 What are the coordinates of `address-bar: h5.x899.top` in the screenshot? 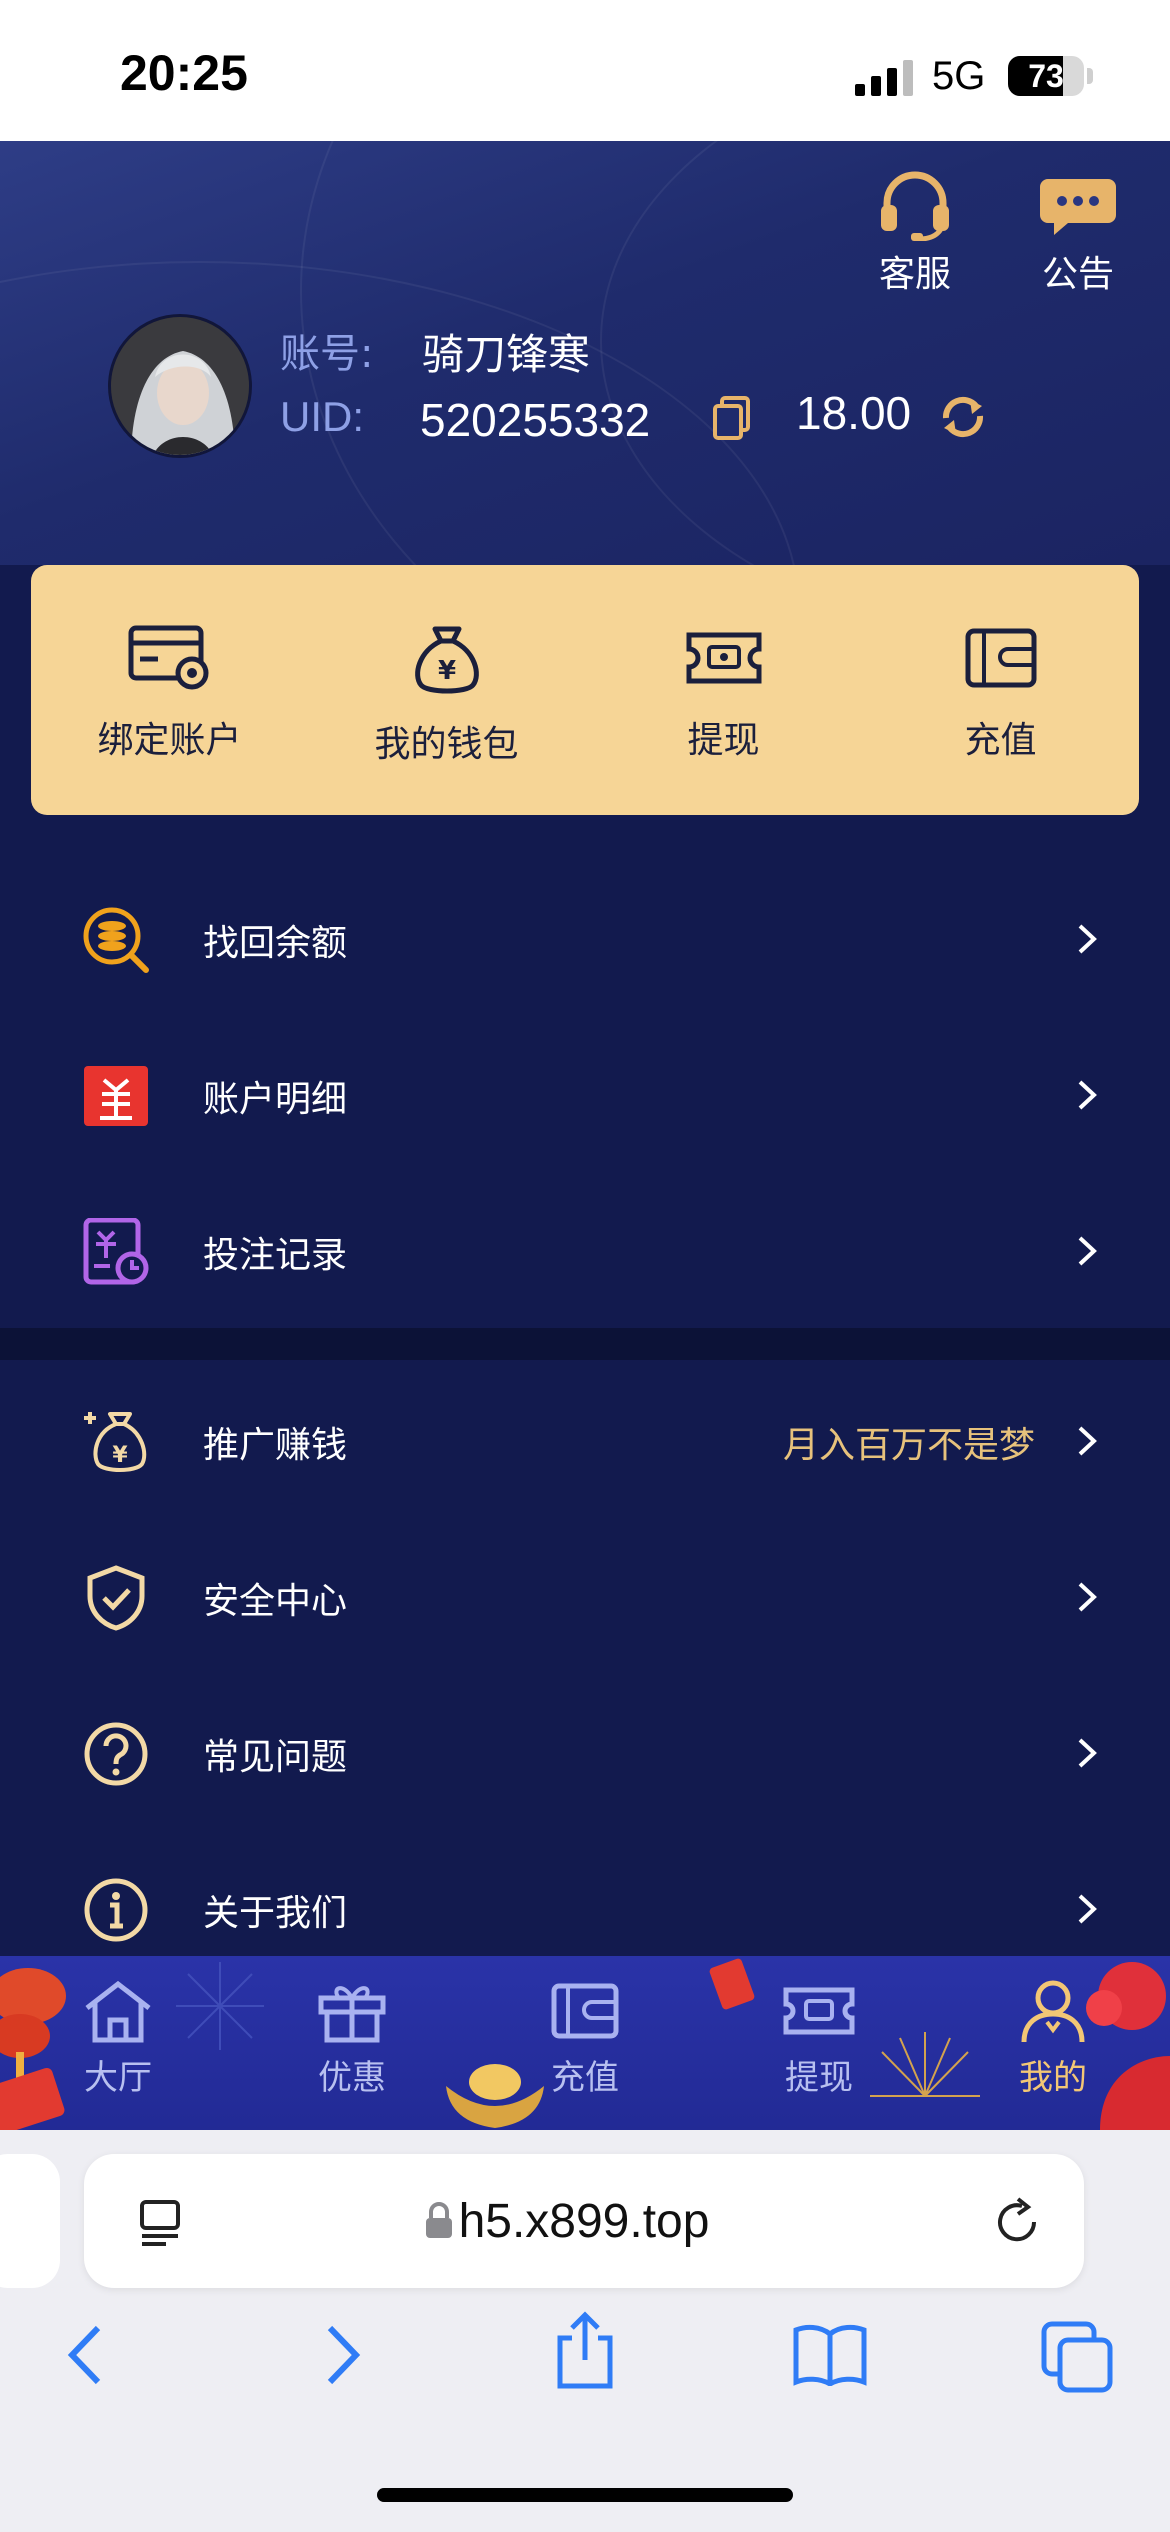 It's located at (584, 2221).